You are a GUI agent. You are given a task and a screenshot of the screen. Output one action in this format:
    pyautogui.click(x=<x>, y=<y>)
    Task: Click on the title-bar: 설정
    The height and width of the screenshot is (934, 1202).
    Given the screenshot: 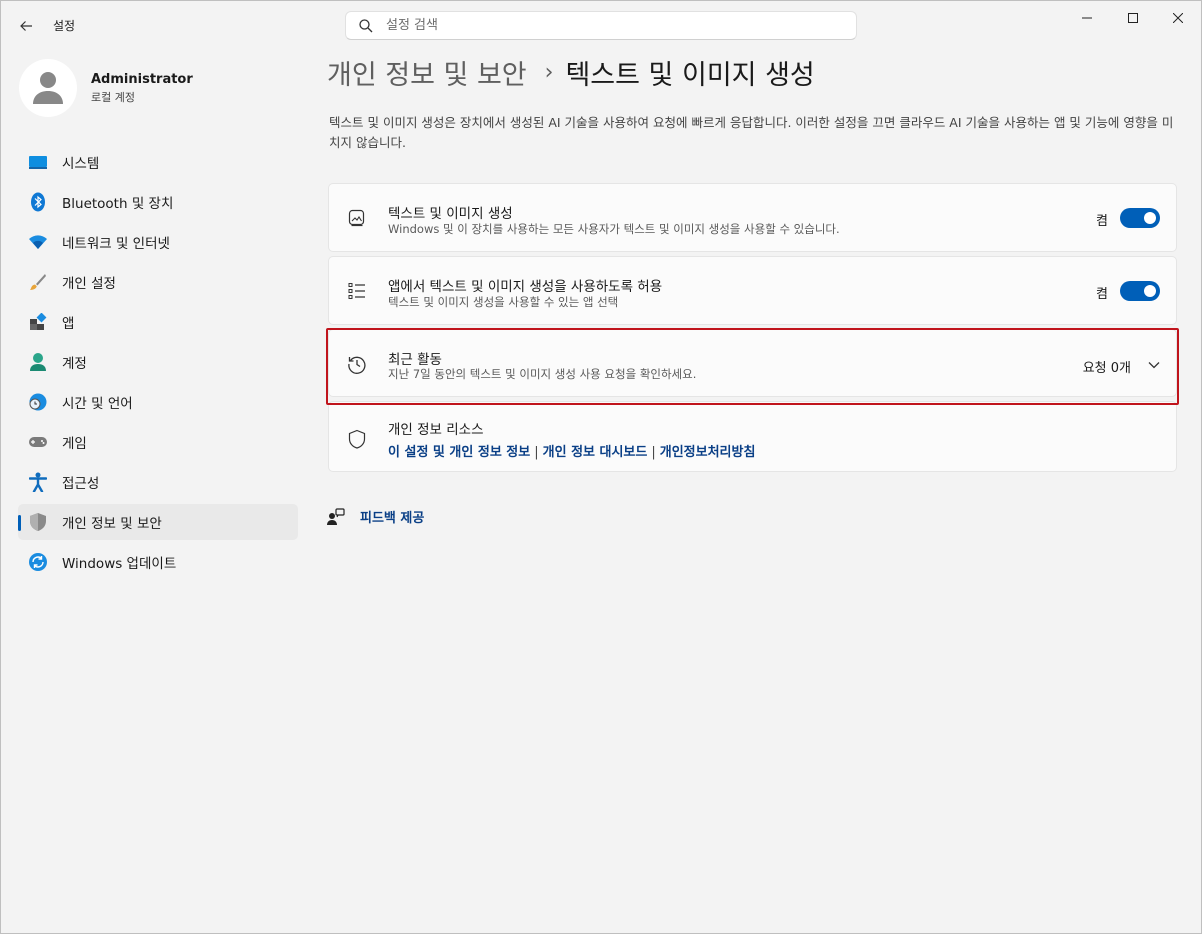 What is the action you would take?
    pyautogui.click(x=601, y=25)
    